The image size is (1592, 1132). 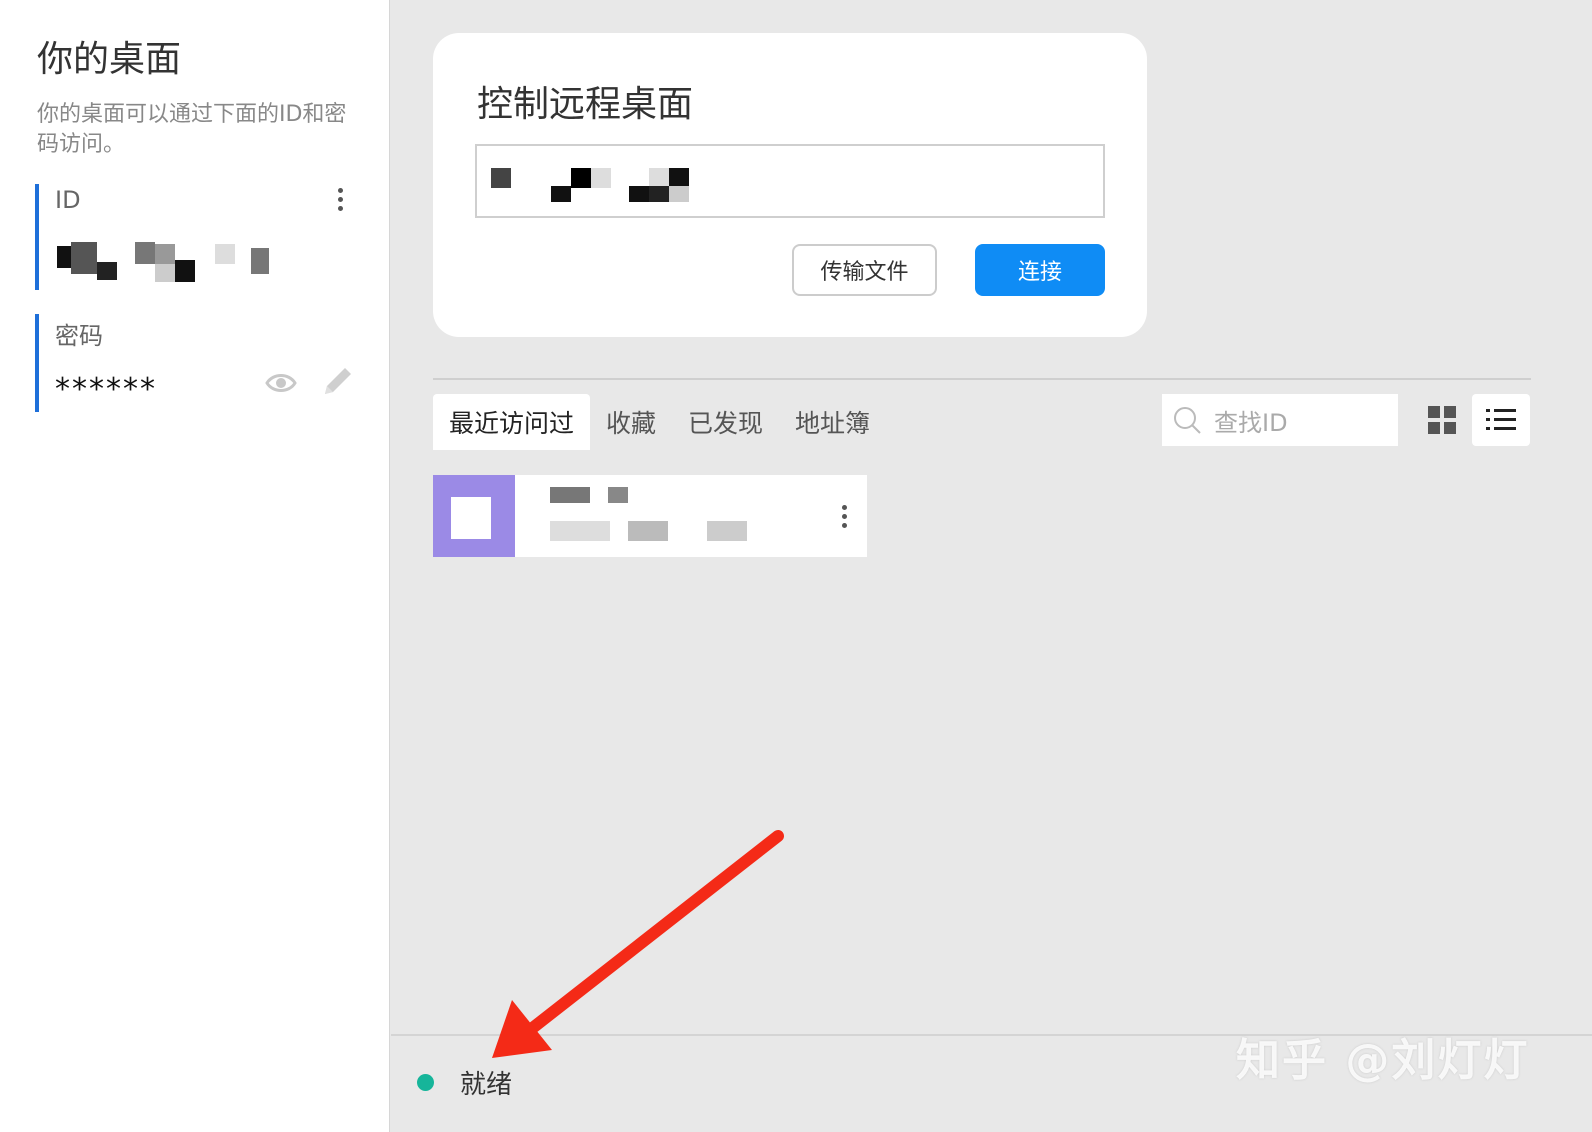 What do you see at coordinates (106, 389) in the screenshot?
I see `password-value: ******` at bounding box center [106, 389].